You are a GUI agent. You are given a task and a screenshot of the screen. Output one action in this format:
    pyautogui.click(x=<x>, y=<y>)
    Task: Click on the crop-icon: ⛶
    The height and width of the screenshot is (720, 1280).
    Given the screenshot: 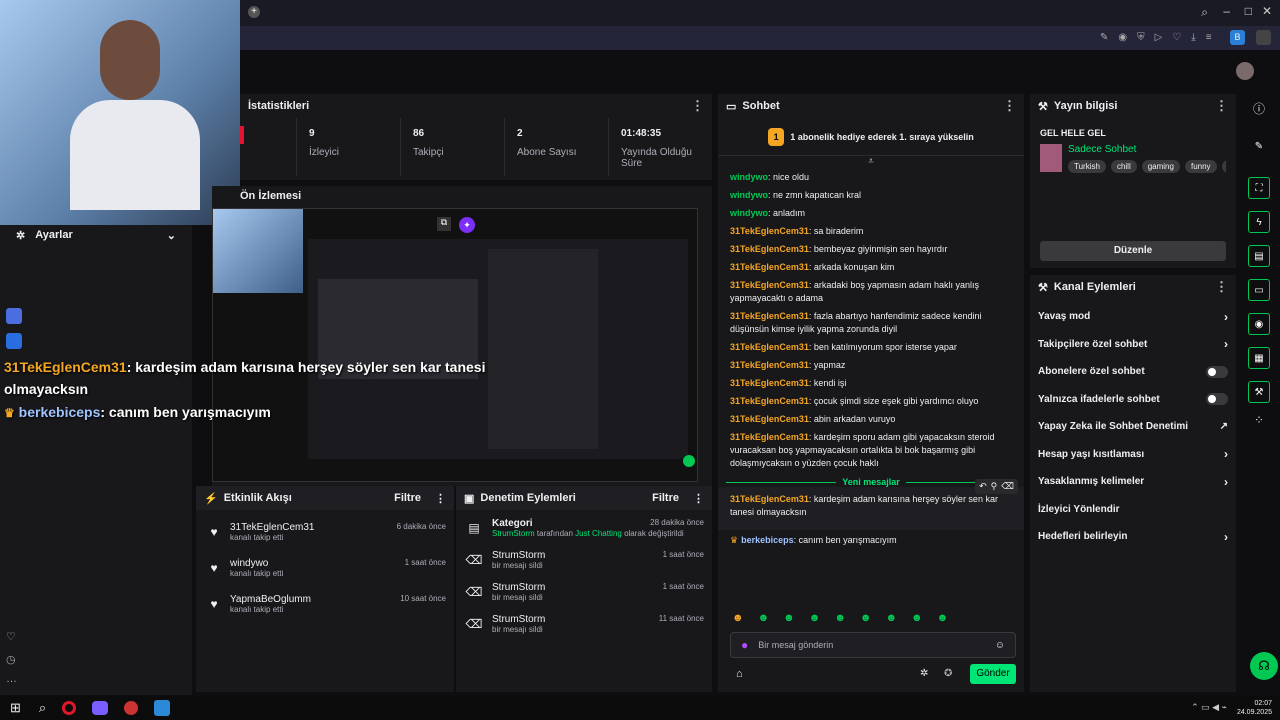 What is the action you would take?
    pyautogui.click(x=1259, y=188)
    